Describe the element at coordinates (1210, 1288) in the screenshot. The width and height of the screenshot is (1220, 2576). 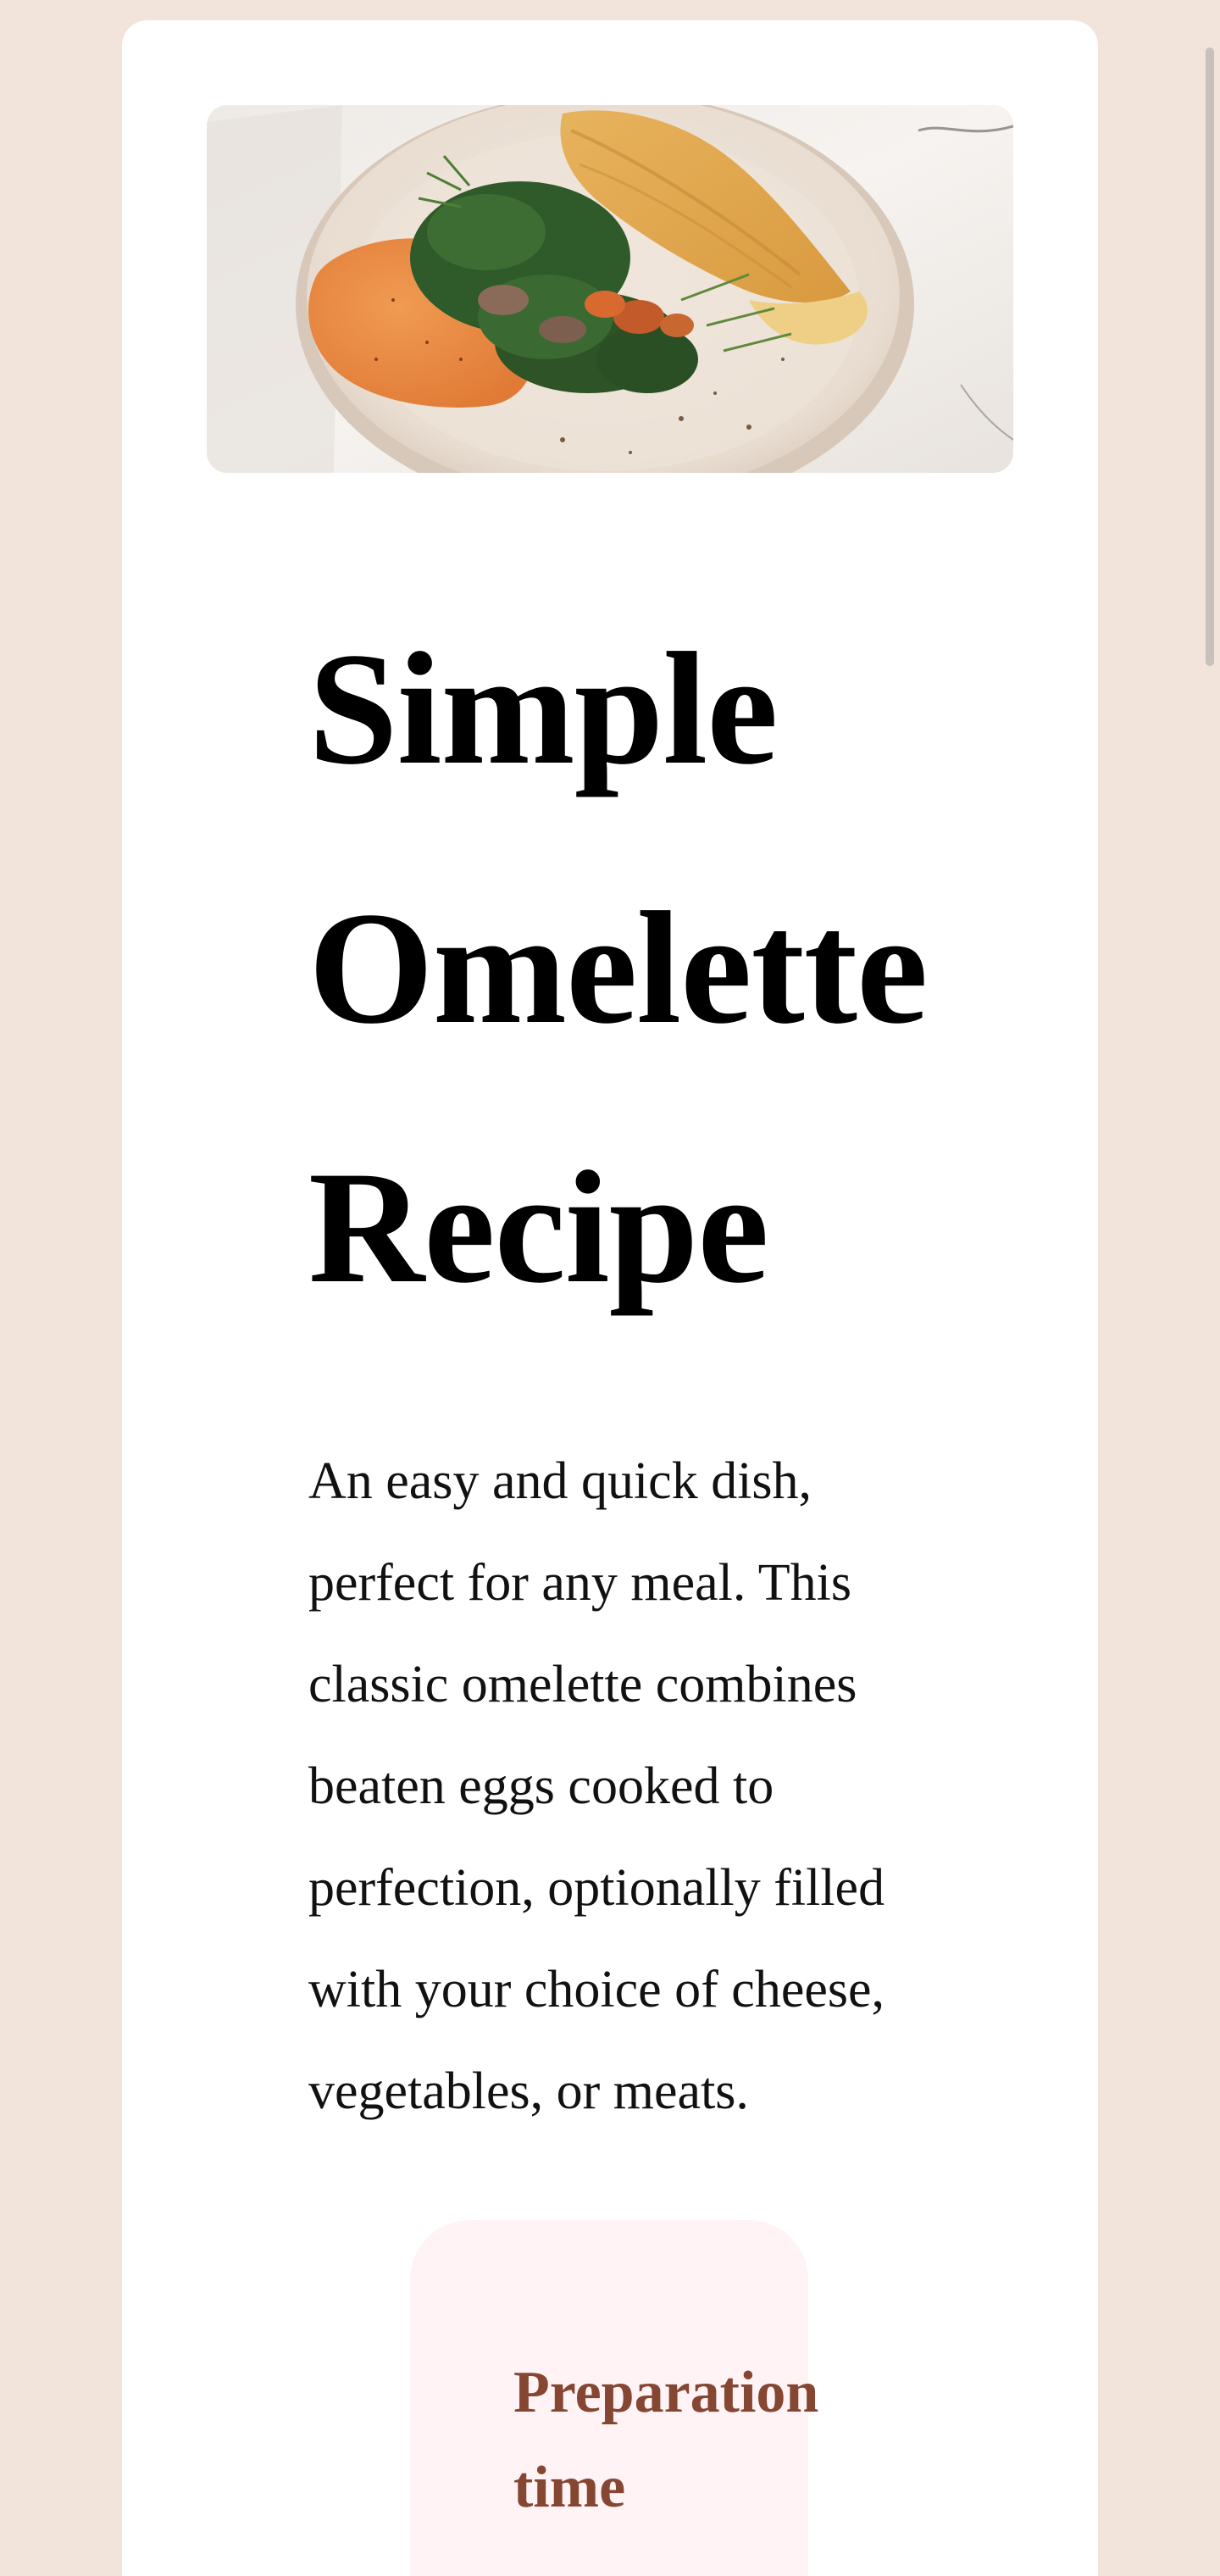
I see `scrollbar` at that location.